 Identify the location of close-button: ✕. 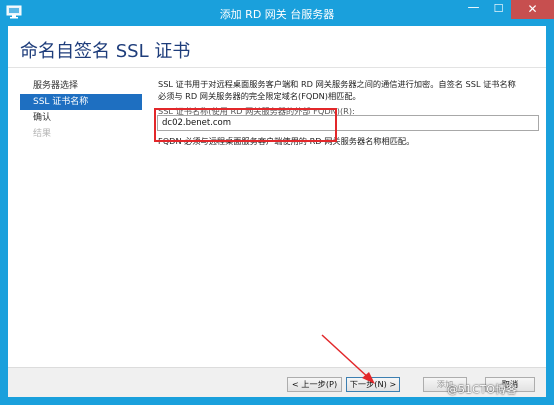
(532, 9).